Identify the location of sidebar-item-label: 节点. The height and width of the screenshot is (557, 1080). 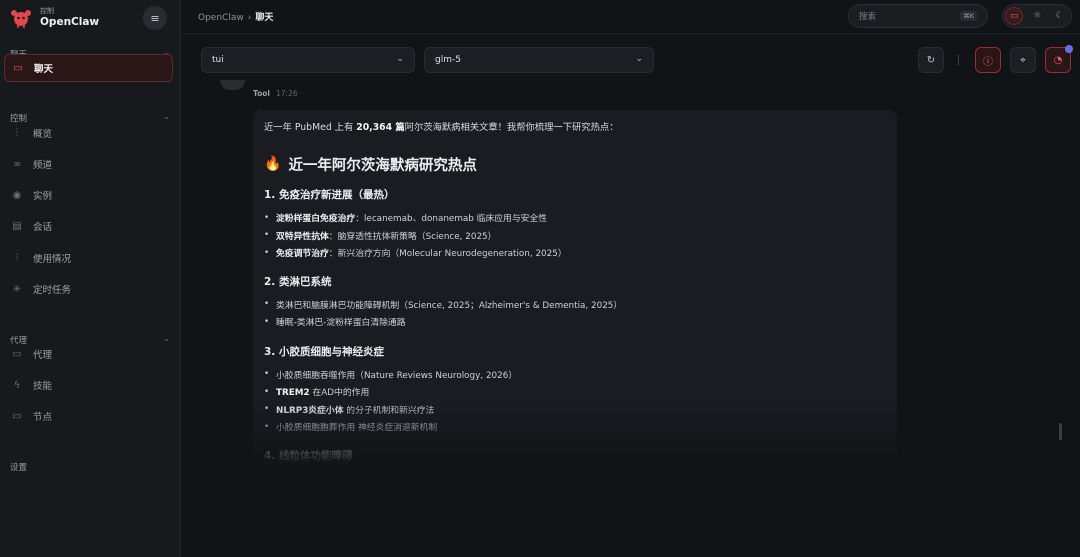
(43, 417).